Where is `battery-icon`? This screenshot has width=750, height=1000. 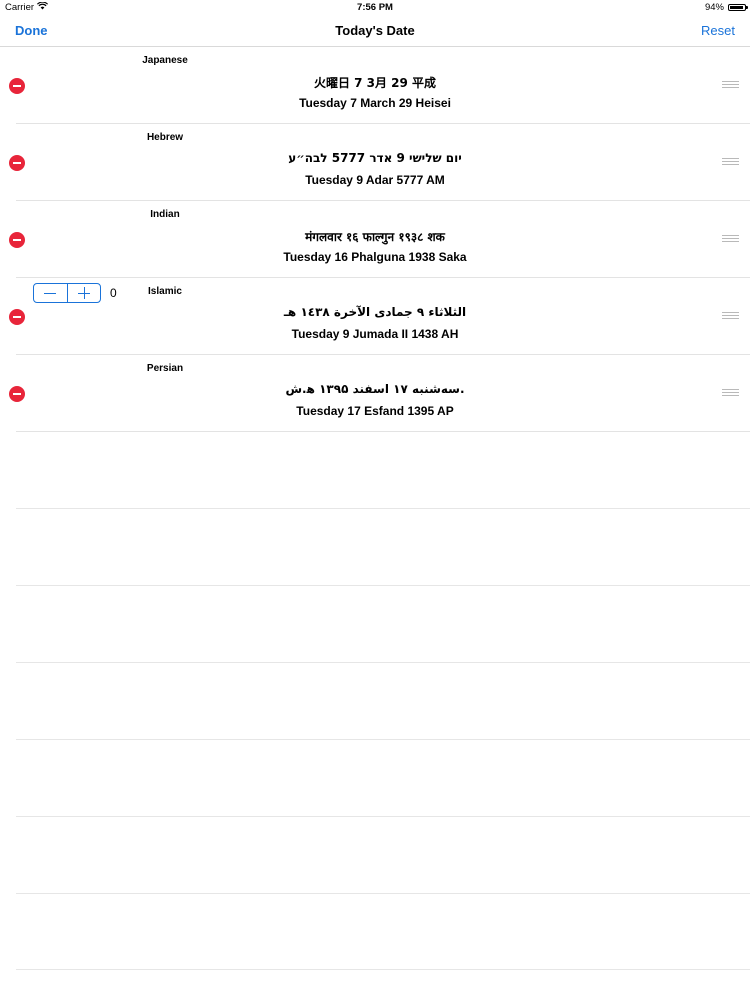
battery-icon is located at coordinates (738, 7).